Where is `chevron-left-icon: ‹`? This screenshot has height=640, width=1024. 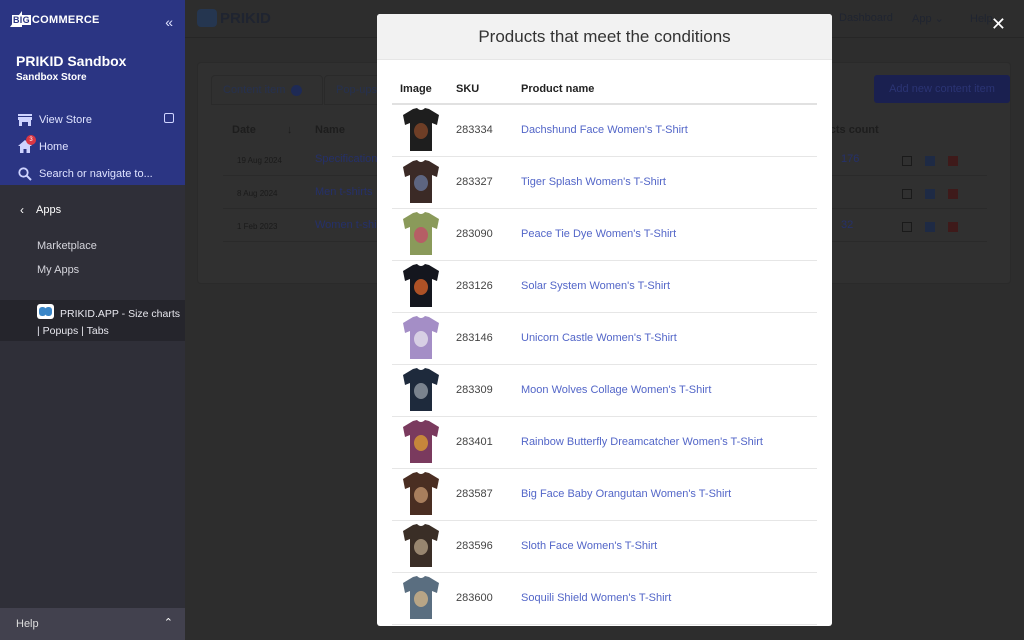 chevron-left-icon: ‹ is located at coordinates (22, 210).